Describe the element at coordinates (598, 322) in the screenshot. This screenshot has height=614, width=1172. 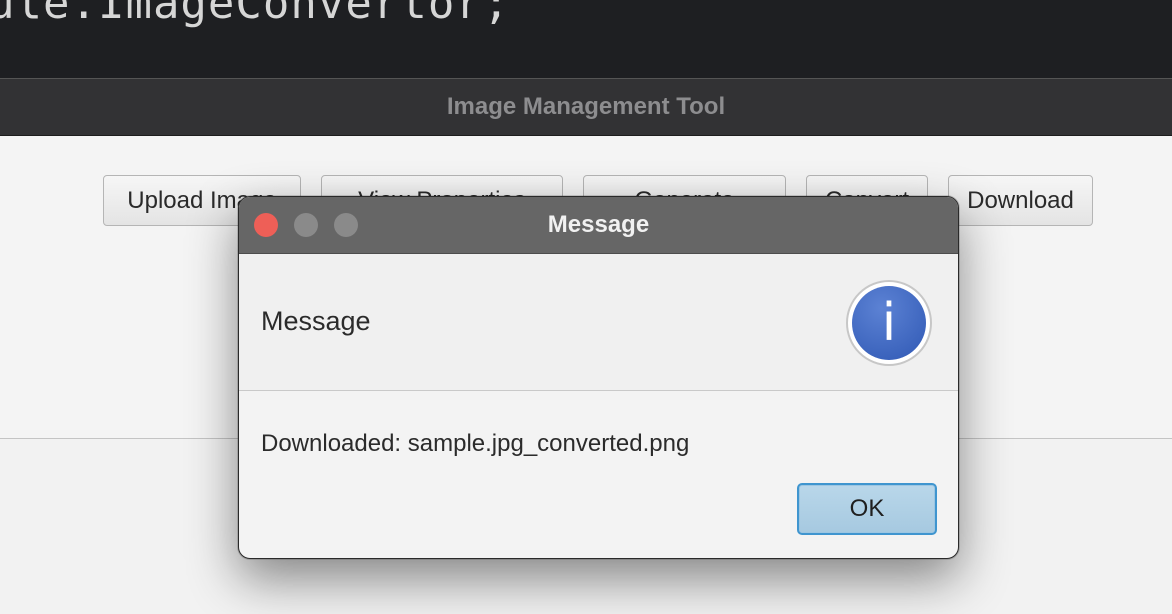
I see `dialog-header: Message i` at that location.